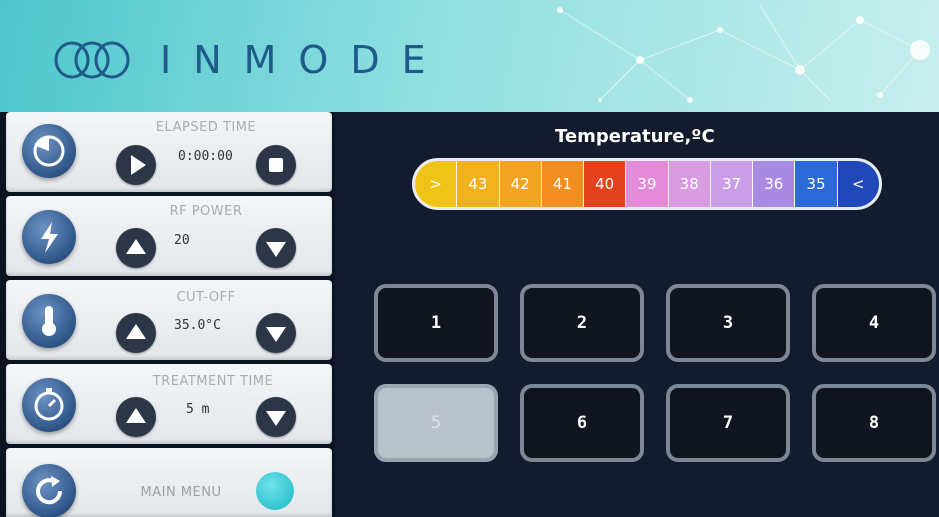 This screenshot has height=517, width=939. What do you see at coordinates (436, 423) in the screenshot?
I see `grid-button-5: 5` at bounding box center [436, 423].